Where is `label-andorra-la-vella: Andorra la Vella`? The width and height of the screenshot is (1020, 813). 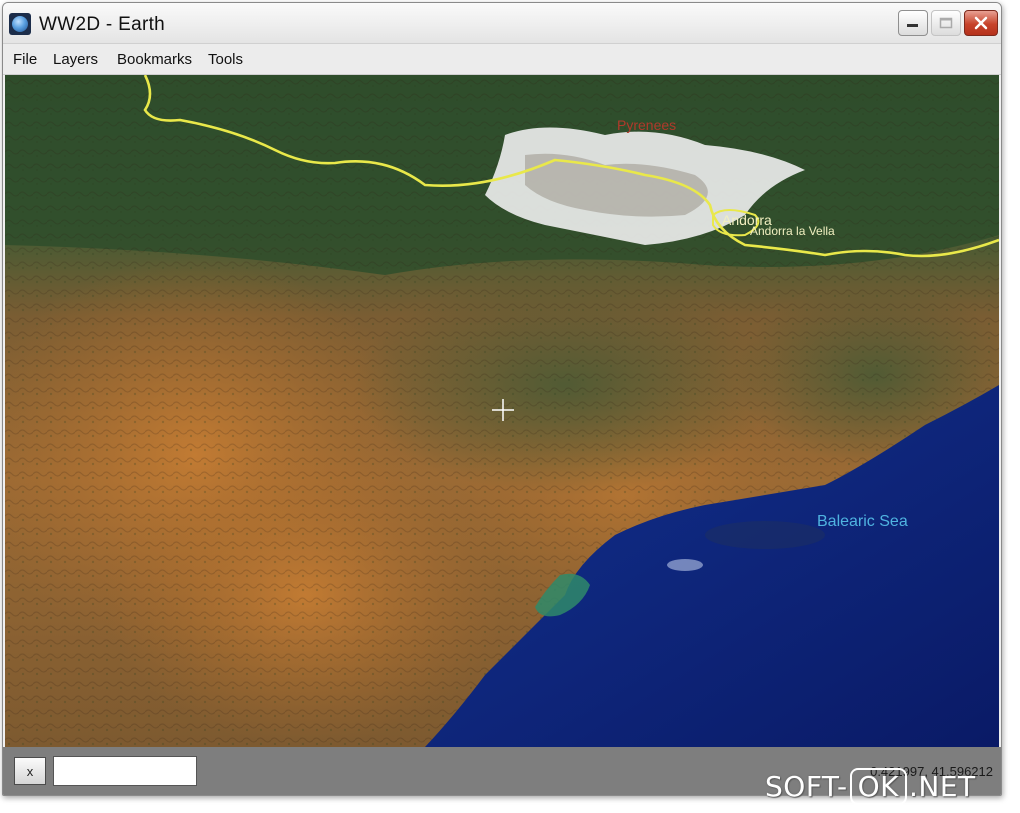
label-andorra-la-vella: Andorra la Vella is located at coordinates (792, 231).